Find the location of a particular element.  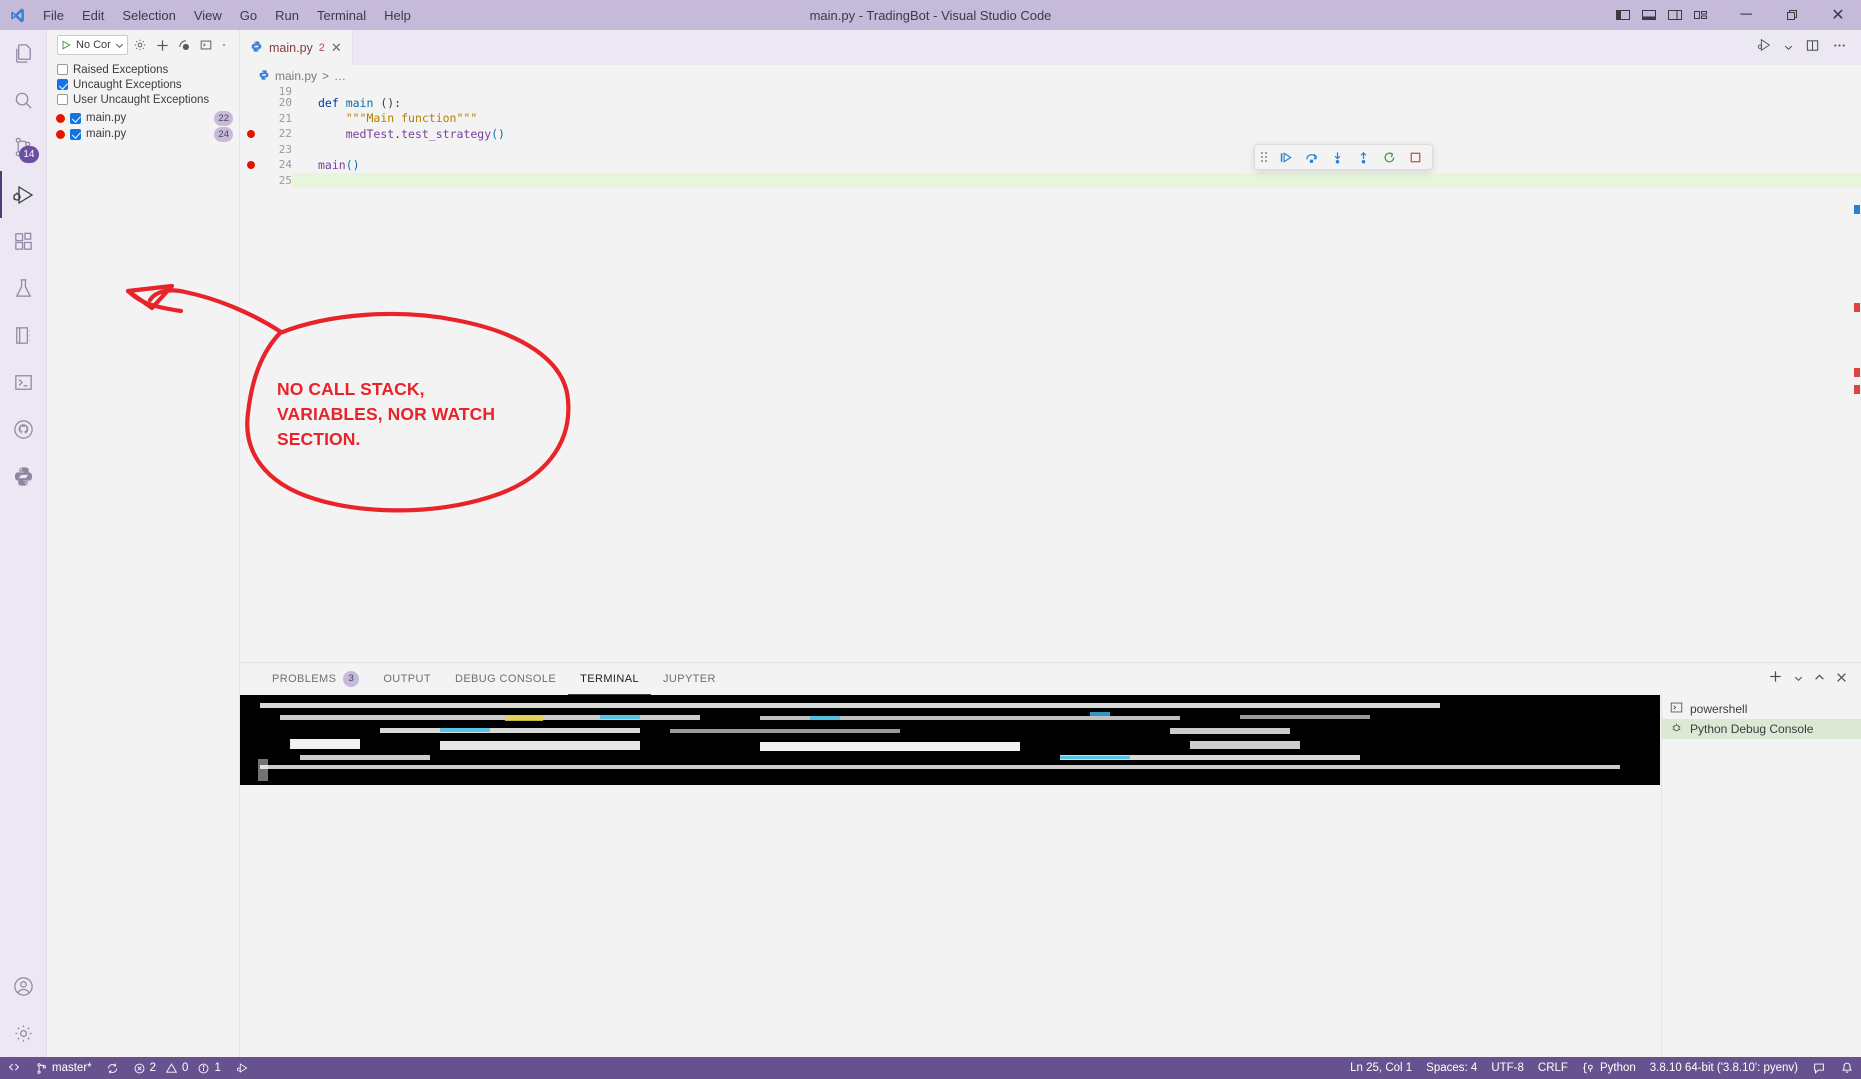

run-python-file-icon is located at coordinates (1764, 47).